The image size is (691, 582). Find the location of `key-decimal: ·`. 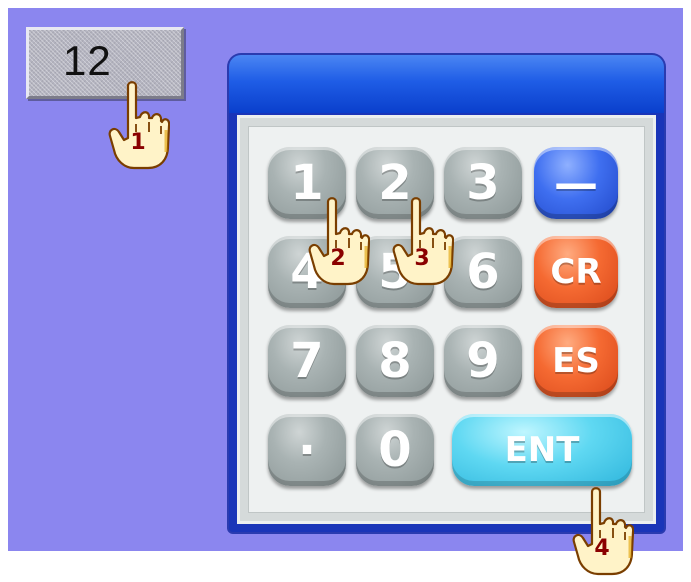

key-decimal: · is located at coordinates (307, 450).